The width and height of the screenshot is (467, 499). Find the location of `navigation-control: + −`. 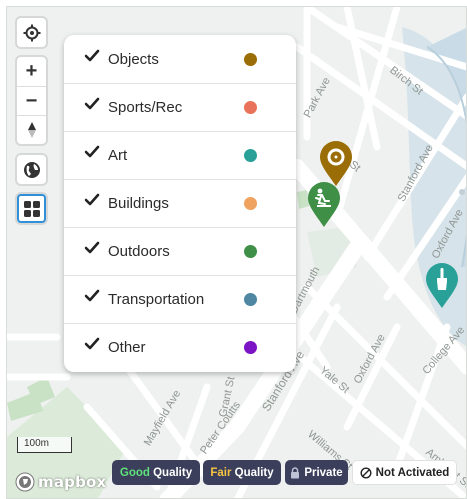

navigation-control: + − is located at coordinates (31, 100).